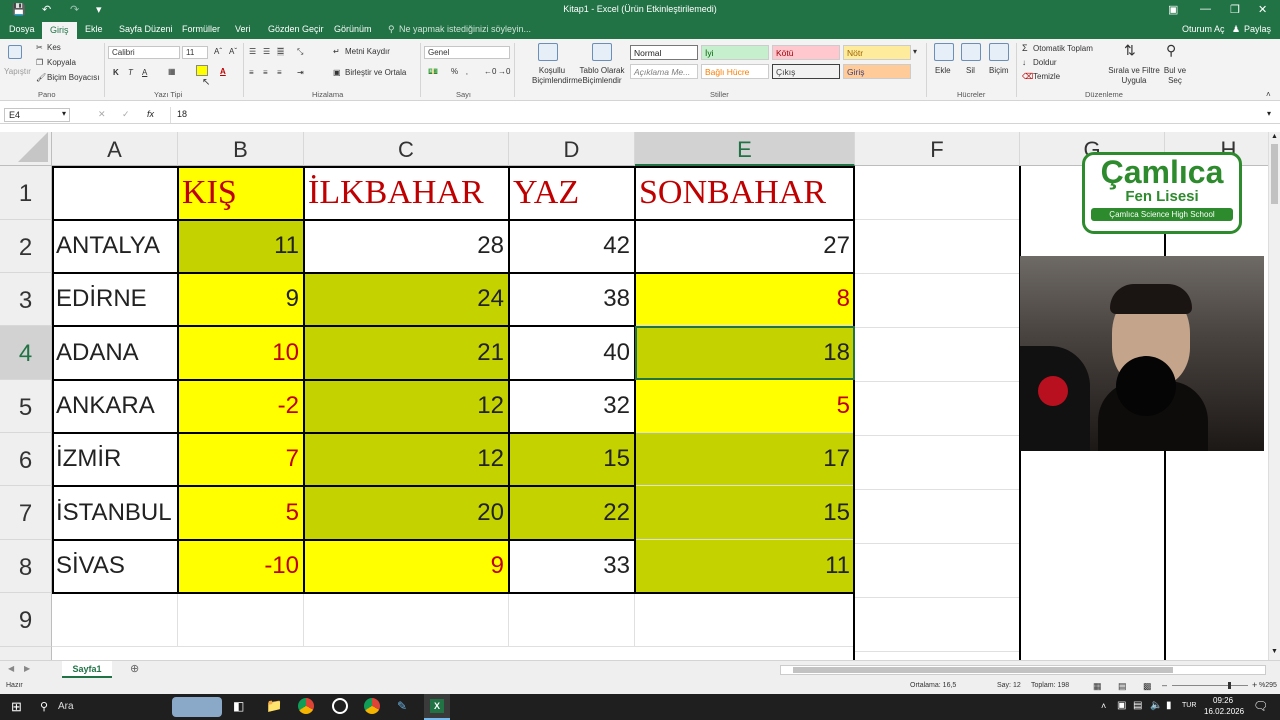 The width and height of the screenshot is (1280, 720). What do you see at coordinates (243, 29) in the screenshot?
I see `tab-data: Veri` at bounding box center [243, 29].